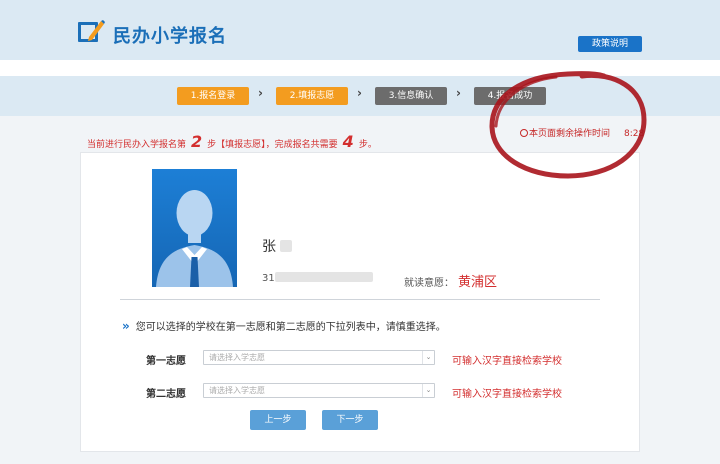 Image resolution: width=720 pixels, height=464 pixels. I want to click on progress-prefix: 当前进行民办入学报名第, so click(137, 145).